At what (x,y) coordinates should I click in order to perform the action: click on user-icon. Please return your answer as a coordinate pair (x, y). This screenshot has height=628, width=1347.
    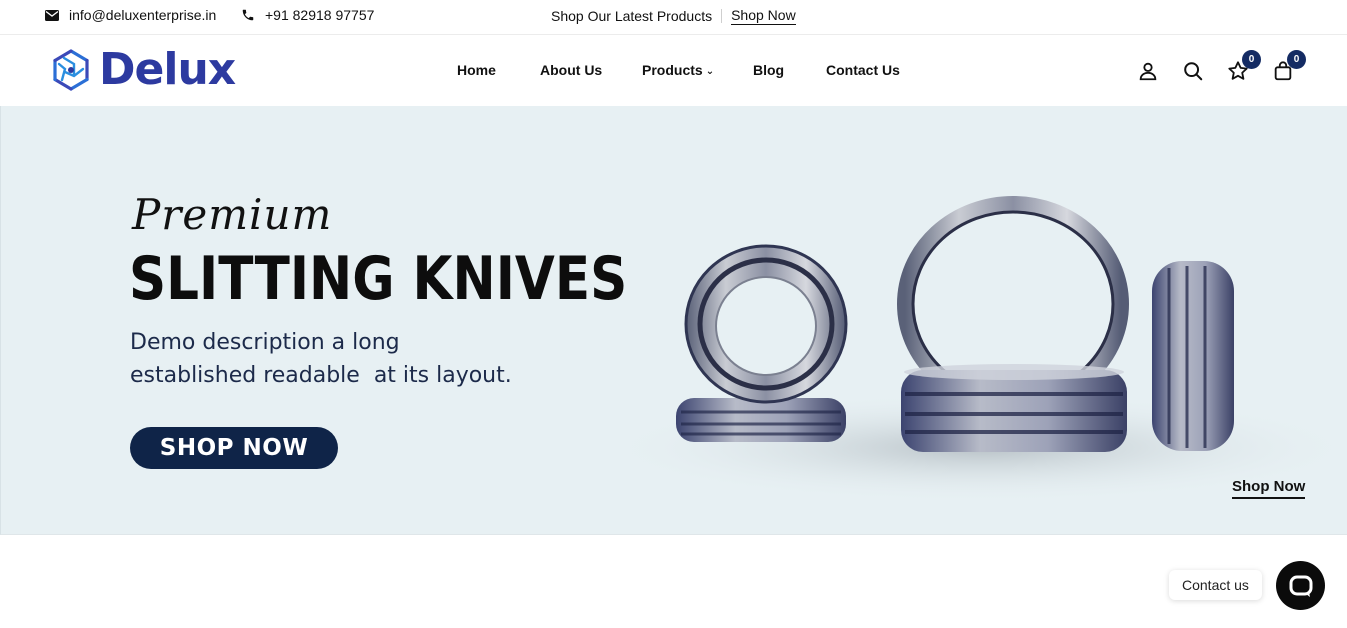
    Looking at the image, I should click on (1148, 71).